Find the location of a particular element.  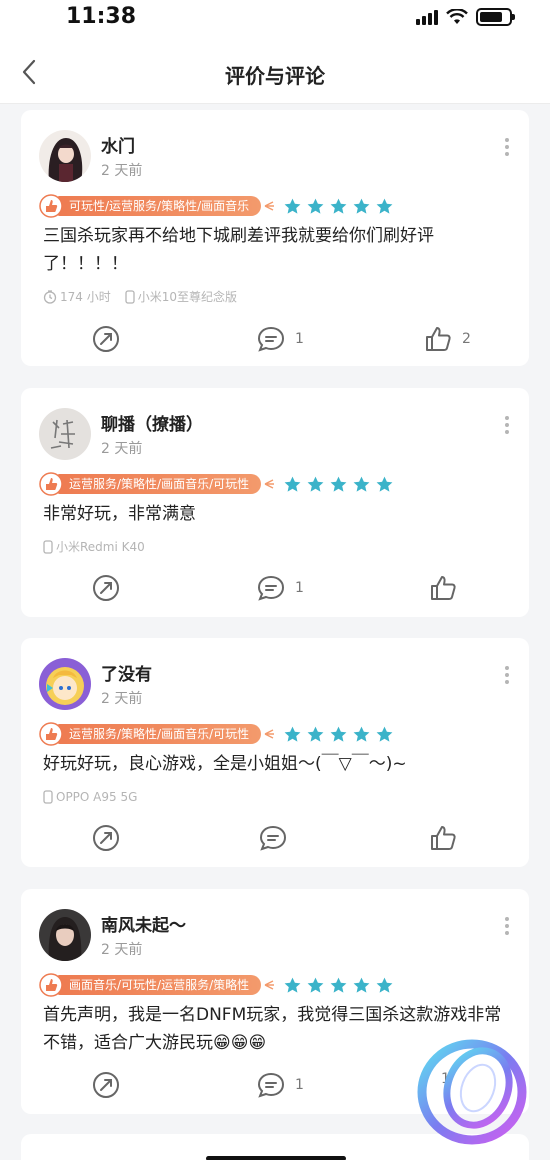

review-content: 非常好玩，非常满意 is located at coordinates (278, 514).